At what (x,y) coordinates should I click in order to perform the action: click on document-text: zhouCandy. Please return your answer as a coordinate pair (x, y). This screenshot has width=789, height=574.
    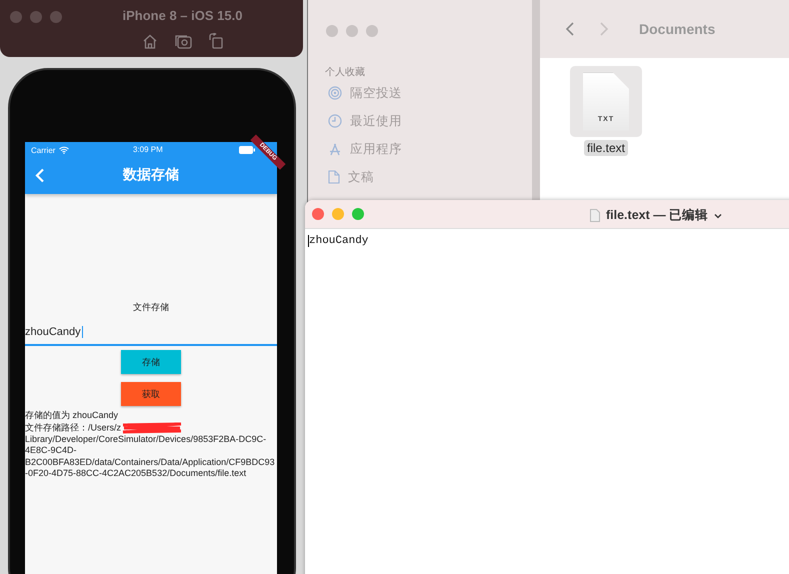
    Looking at the image, I should click on (338, 241).